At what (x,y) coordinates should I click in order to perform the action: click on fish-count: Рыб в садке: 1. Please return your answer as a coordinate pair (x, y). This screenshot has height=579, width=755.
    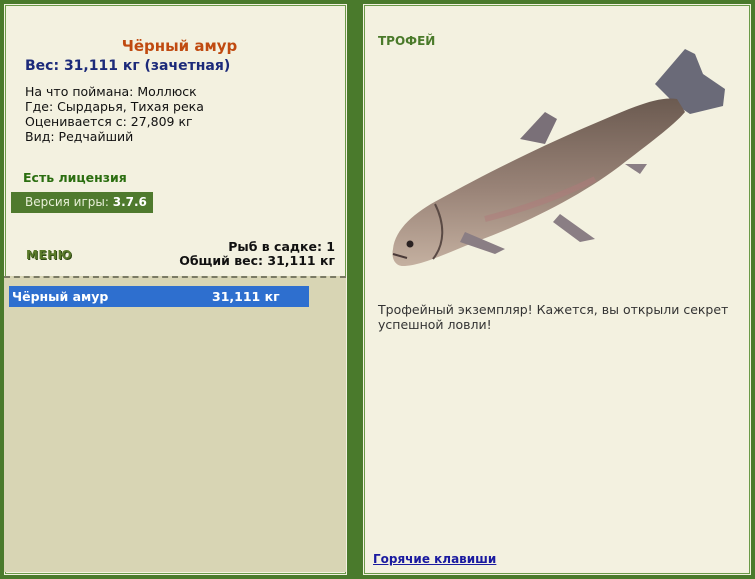
    Looking at the image, I should click on (281, 246).